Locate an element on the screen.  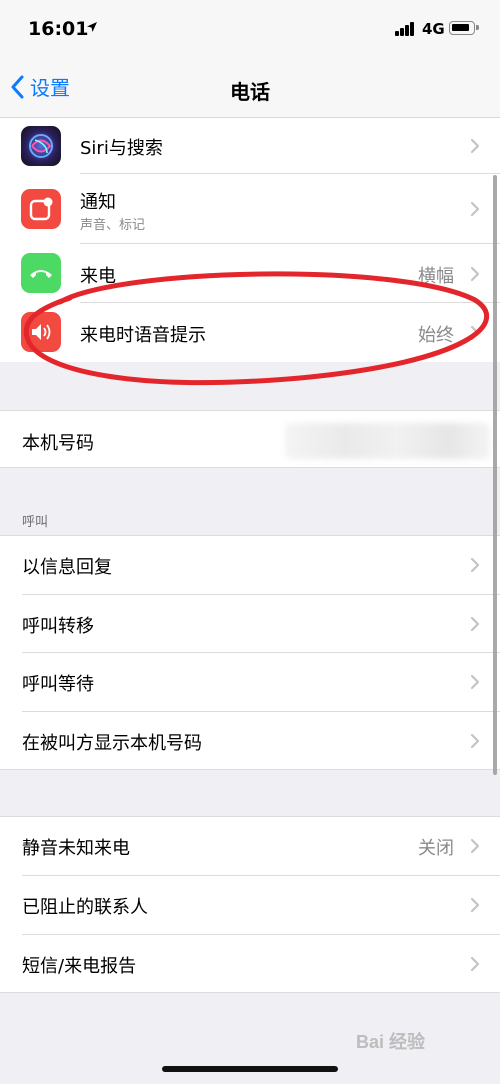
watermark: Bai 经验 is located at coordinates (391, 1042).